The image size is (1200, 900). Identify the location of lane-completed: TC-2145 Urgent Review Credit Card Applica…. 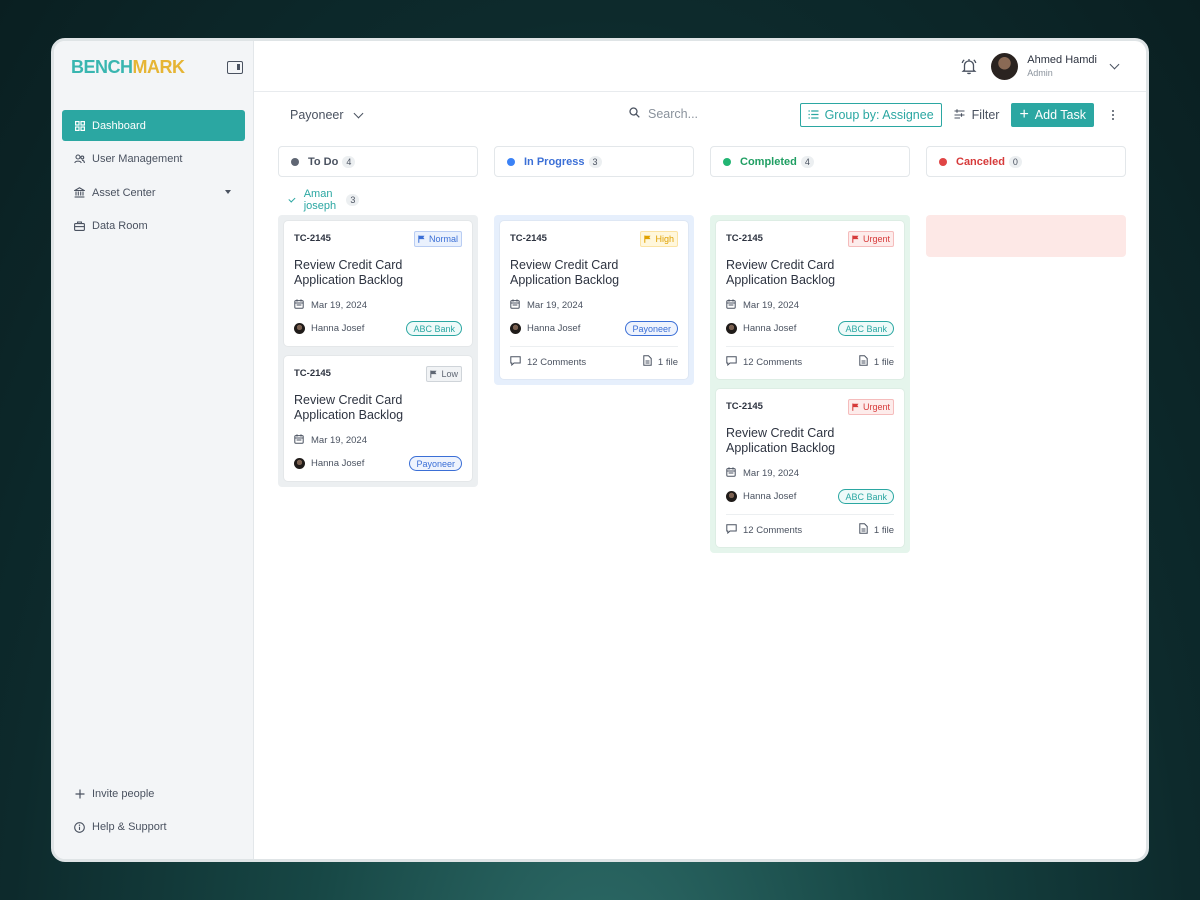
(810, 384).